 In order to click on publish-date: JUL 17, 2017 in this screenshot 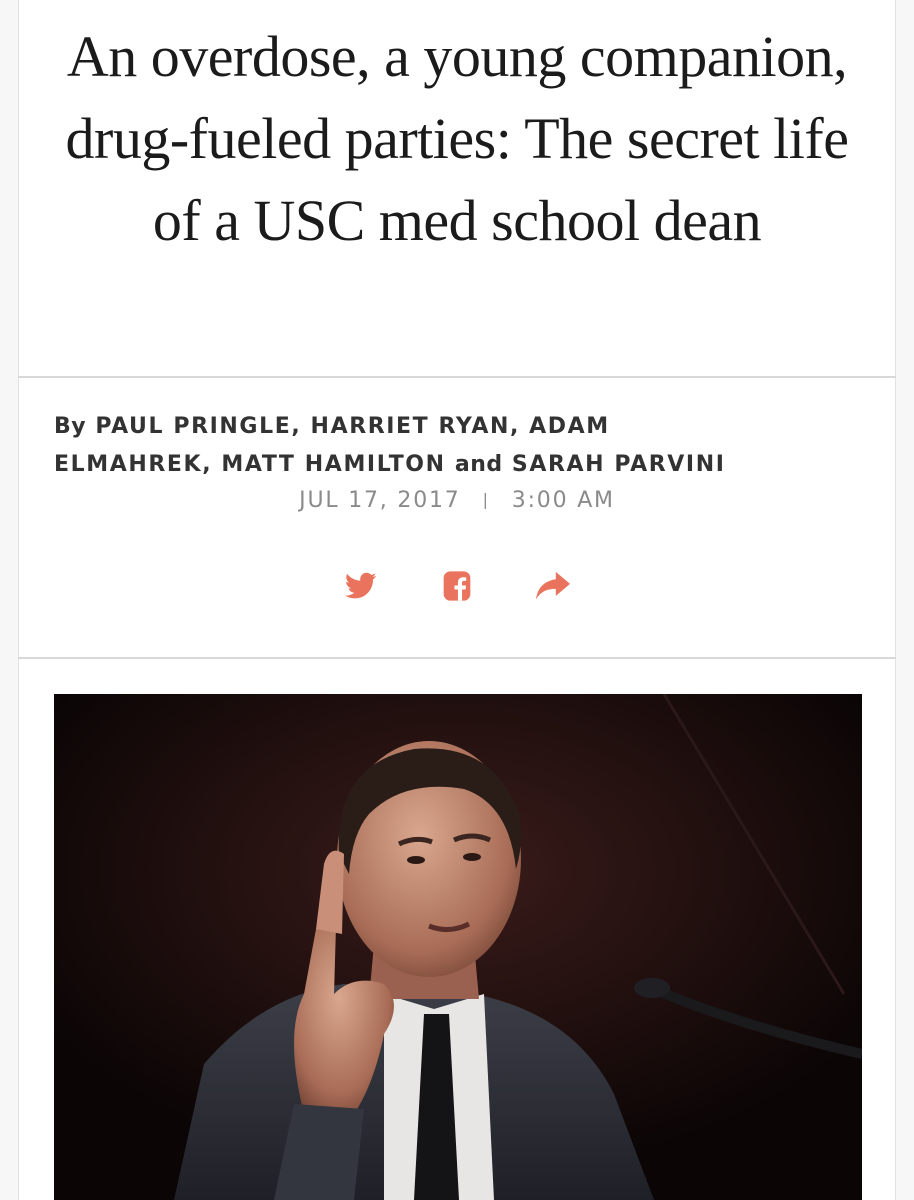, I will do `click(380, 500)`.